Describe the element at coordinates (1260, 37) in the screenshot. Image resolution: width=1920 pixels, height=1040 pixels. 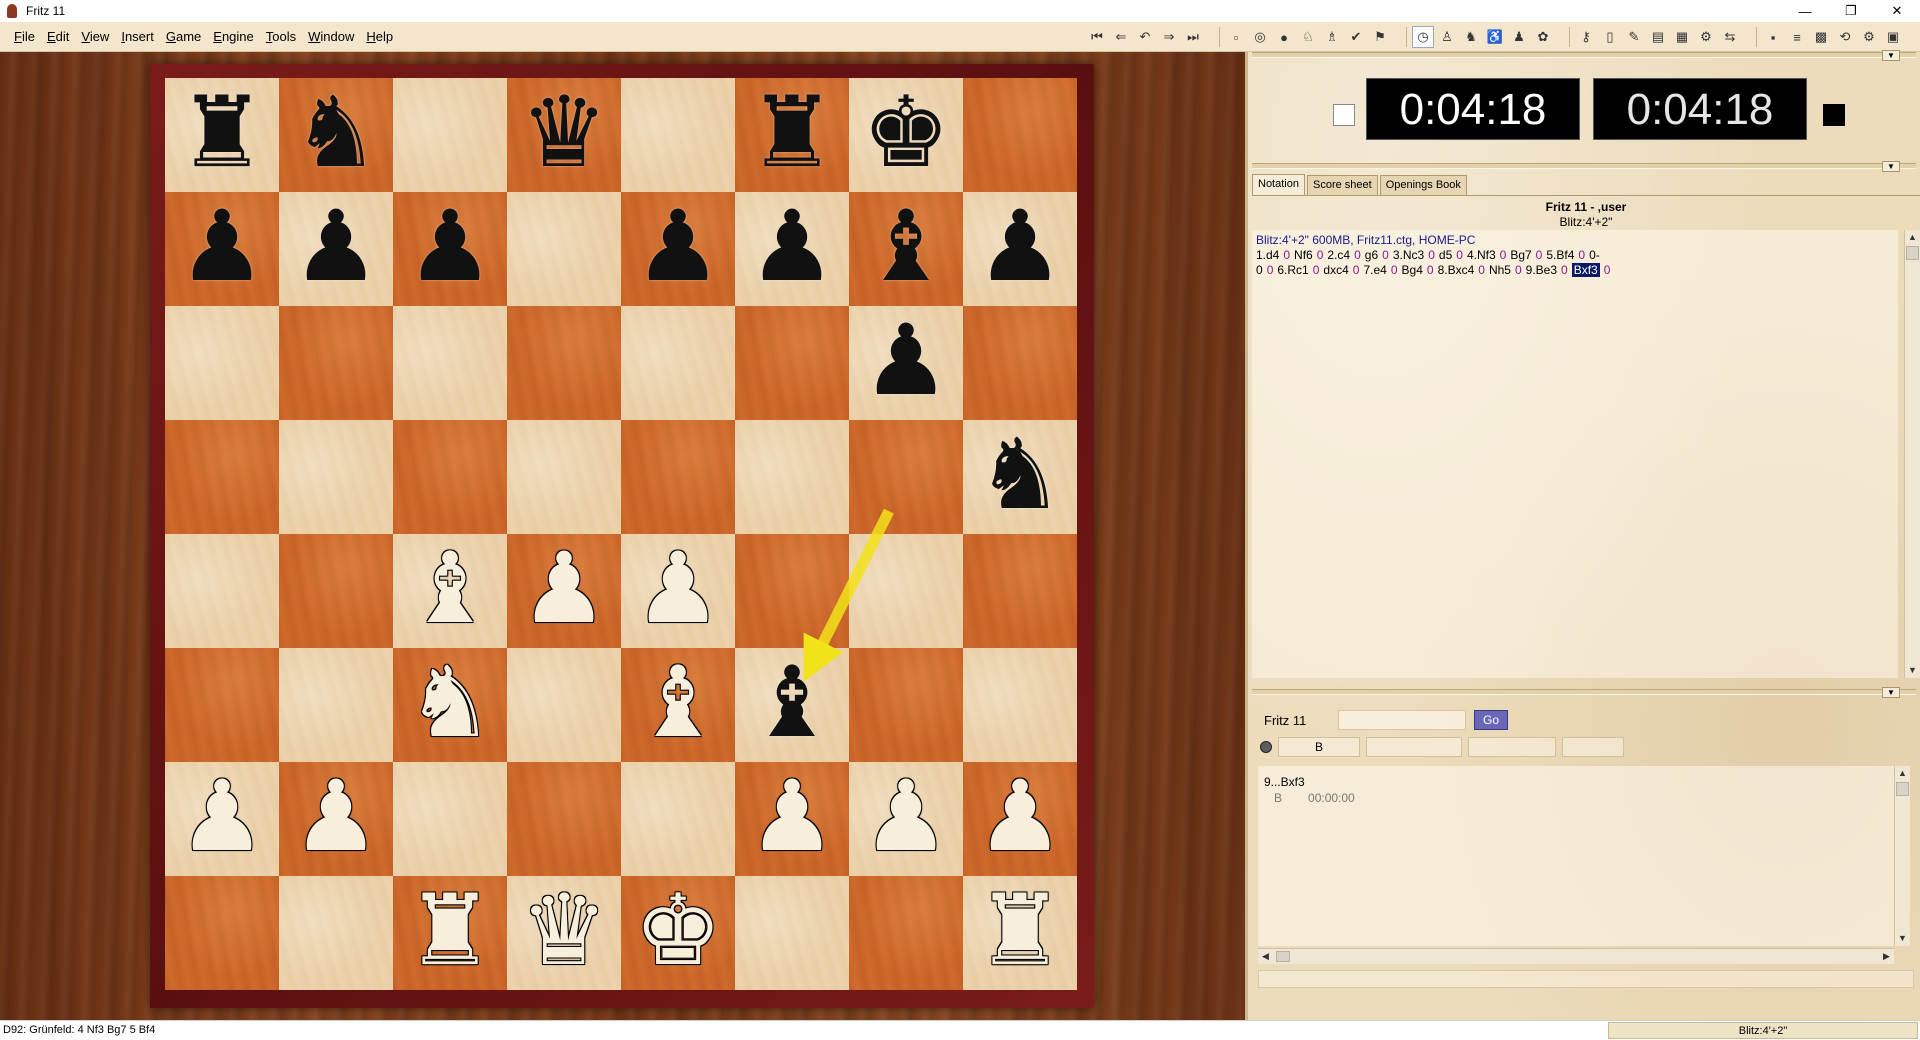
I see `book-icon: ◎` at that location.